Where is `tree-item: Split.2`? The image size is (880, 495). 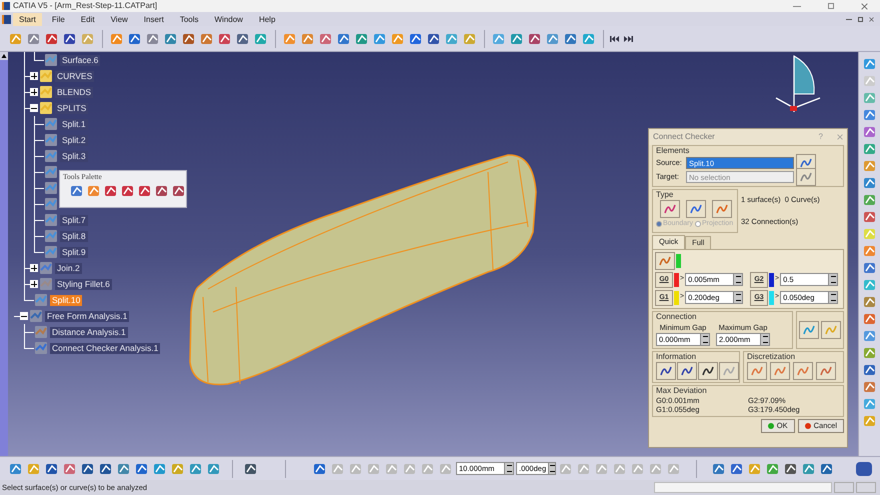
tree-item: Split.2 is located at coordinates (74, 140).